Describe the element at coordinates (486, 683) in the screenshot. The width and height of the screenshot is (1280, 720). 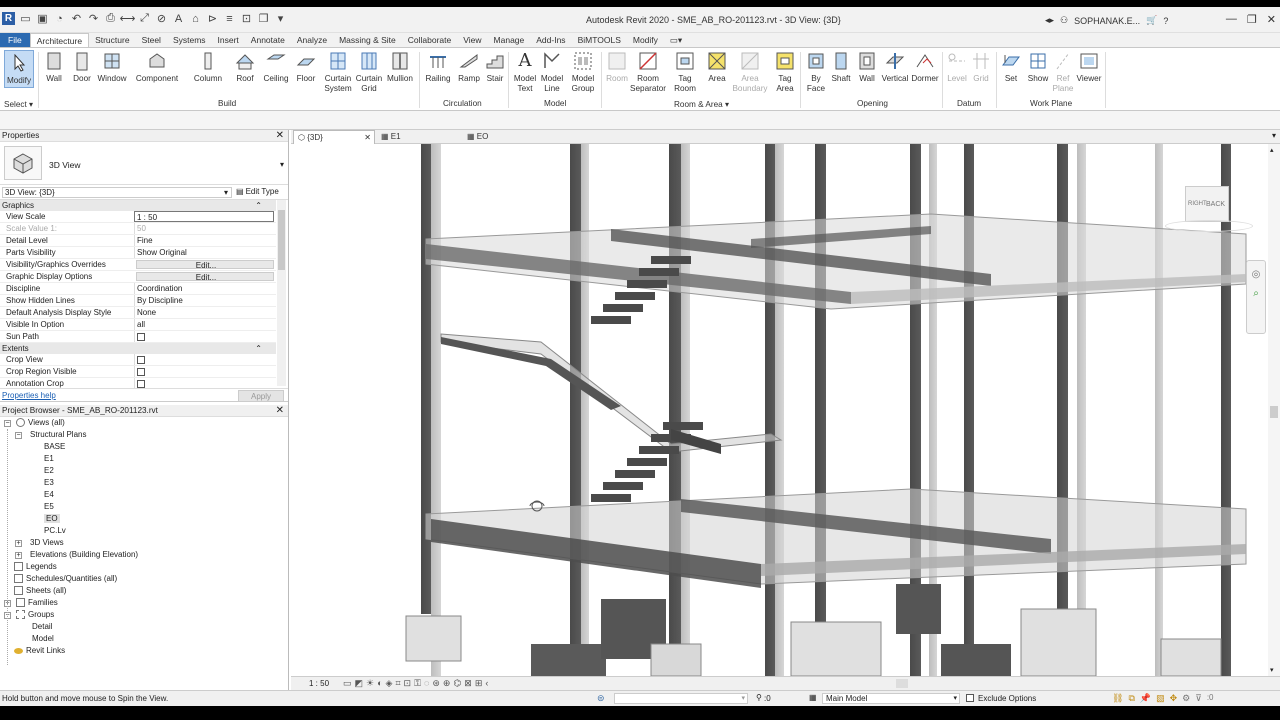
I see `collapse-bar-icon: ‹` at that location.